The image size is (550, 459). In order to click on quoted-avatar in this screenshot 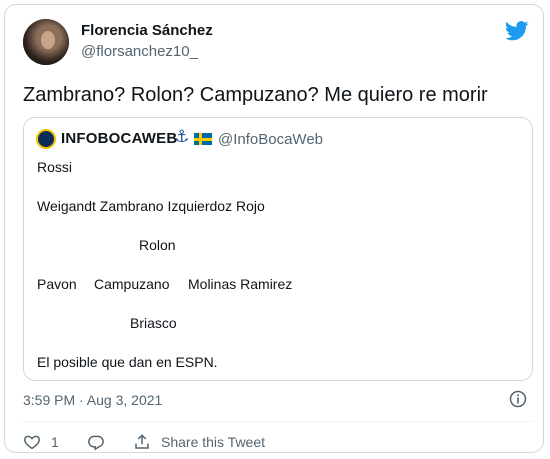, I will do `click(46, 139)`.